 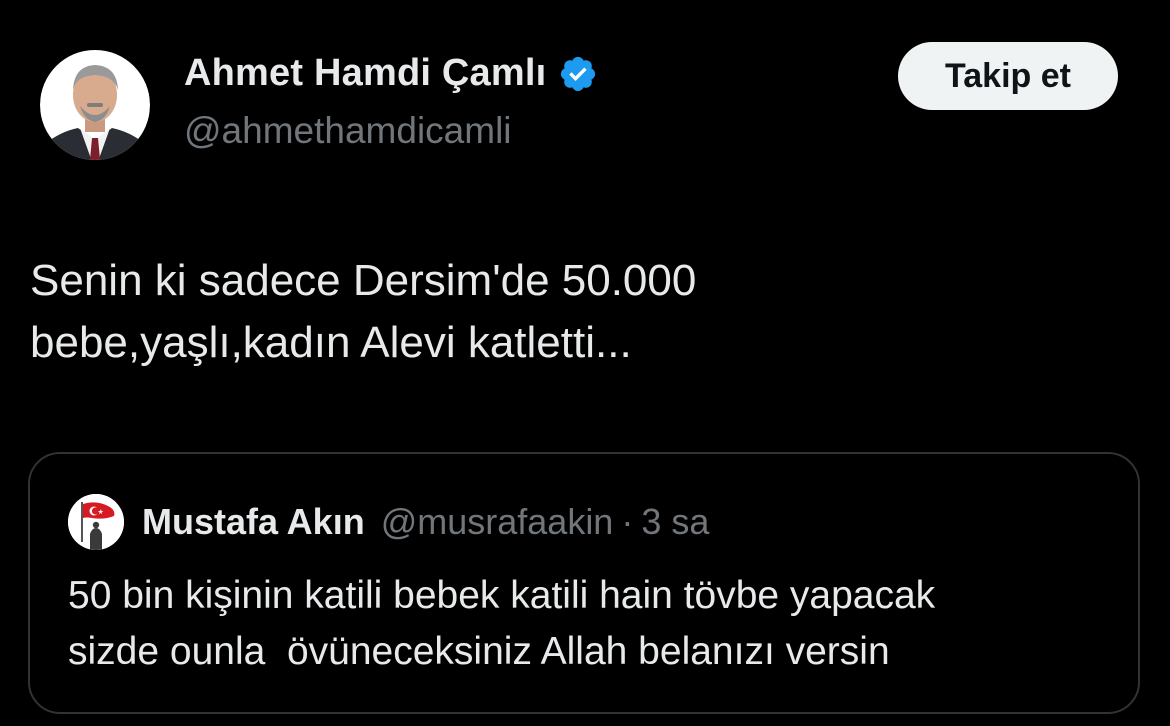 I want to click on quoted-author-avatar, so click(x=96, y=522).